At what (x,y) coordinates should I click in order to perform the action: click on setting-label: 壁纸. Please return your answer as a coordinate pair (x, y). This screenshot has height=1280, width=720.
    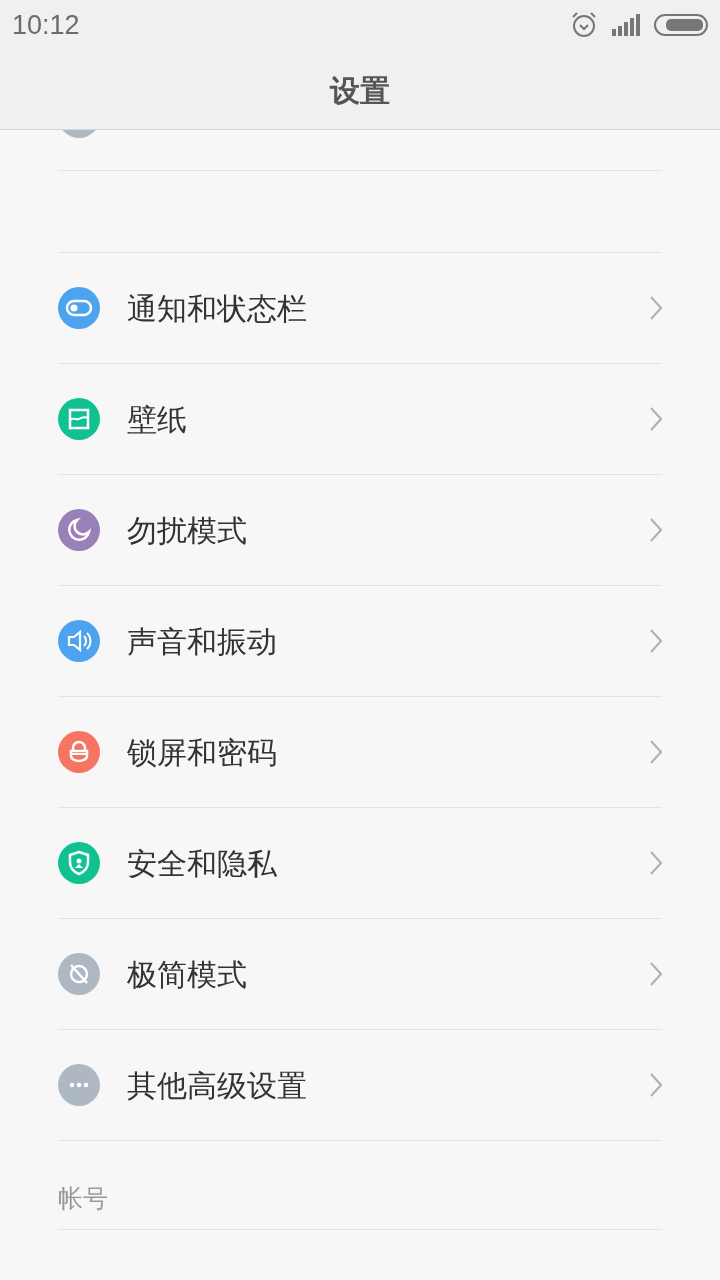
    Looking at the image, I should click on (157, 419).